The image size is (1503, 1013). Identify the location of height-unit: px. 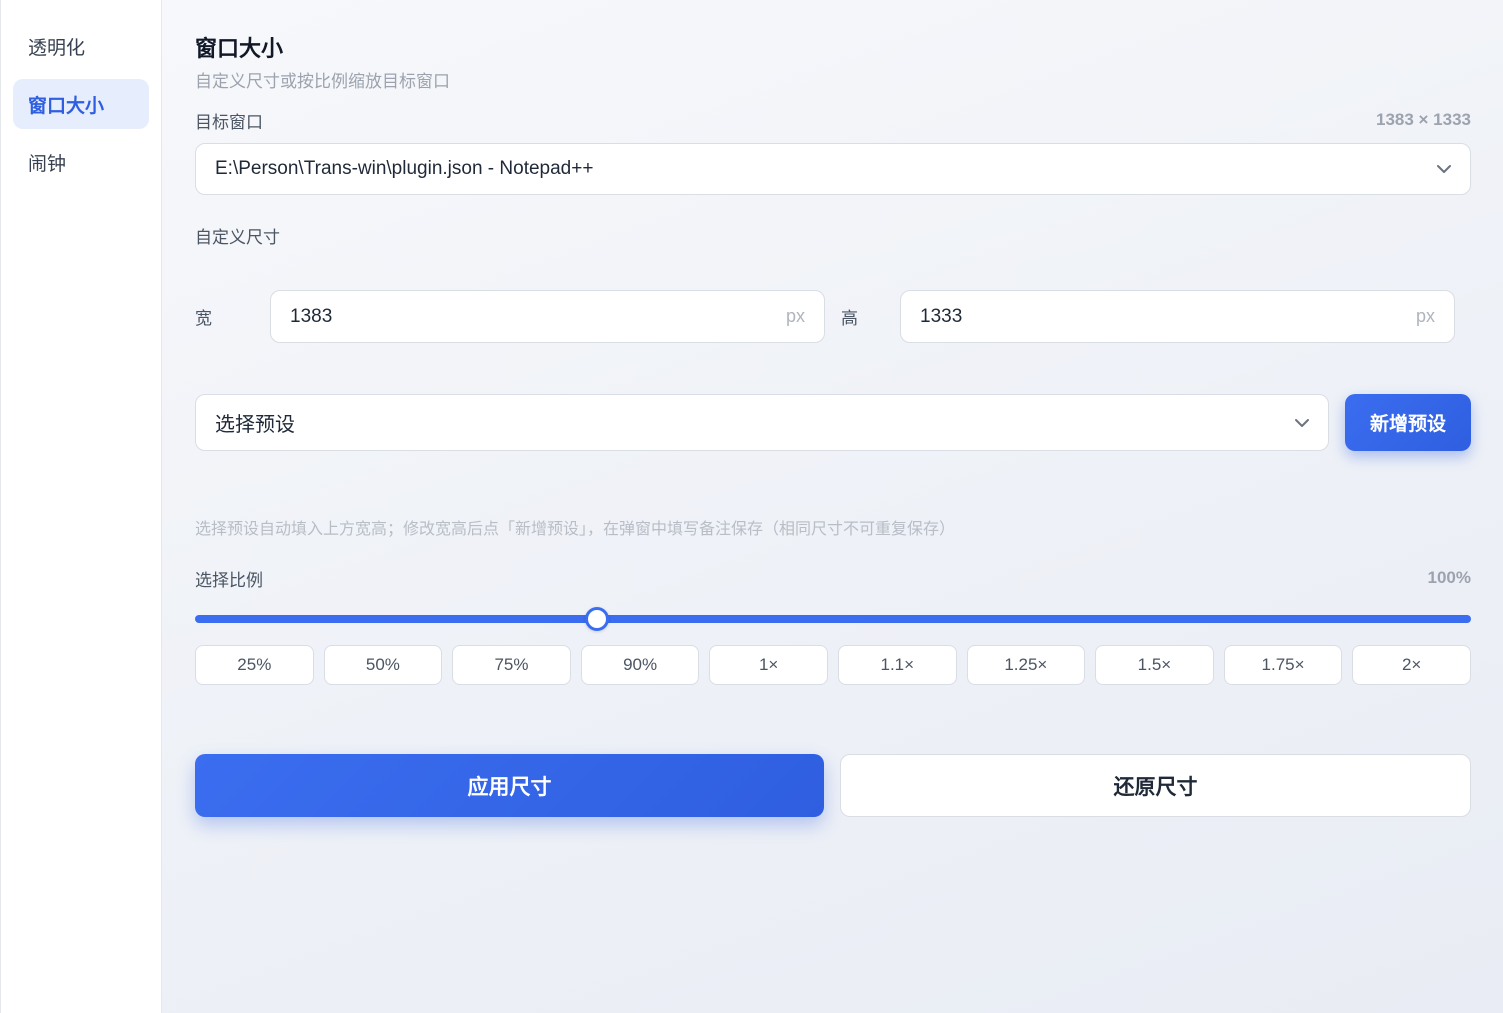
(1425, 316).